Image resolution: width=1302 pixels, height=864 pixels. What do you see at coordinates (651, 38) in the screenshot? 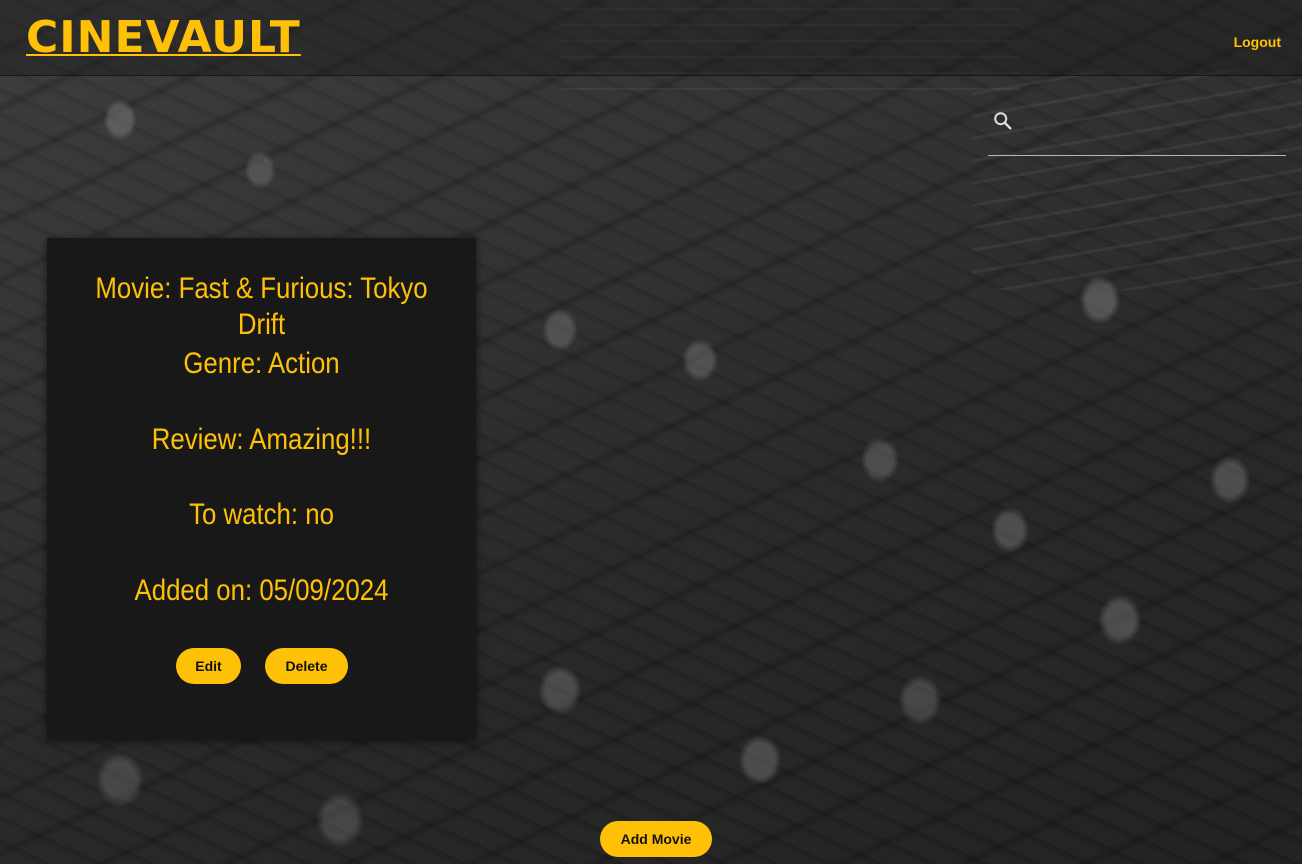
I see `top-header: CINEVAULT Logout` at bounding box center [651, 38].